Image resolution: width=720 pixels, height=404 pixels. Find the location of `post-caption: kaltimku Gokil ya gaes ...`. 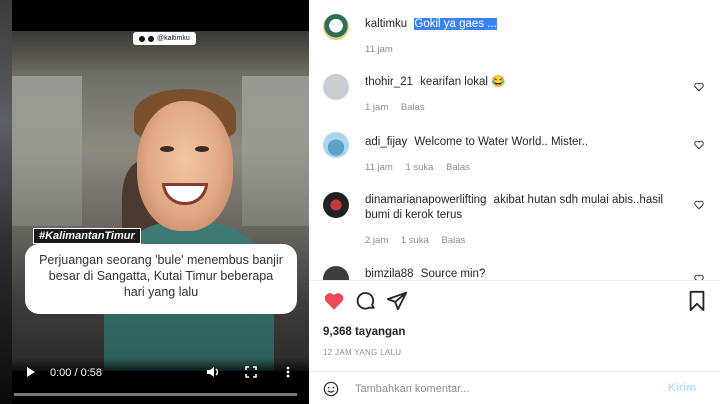

post-caption: kaltimku Gokil ya gaes ... is located at coordinates (431, 24).